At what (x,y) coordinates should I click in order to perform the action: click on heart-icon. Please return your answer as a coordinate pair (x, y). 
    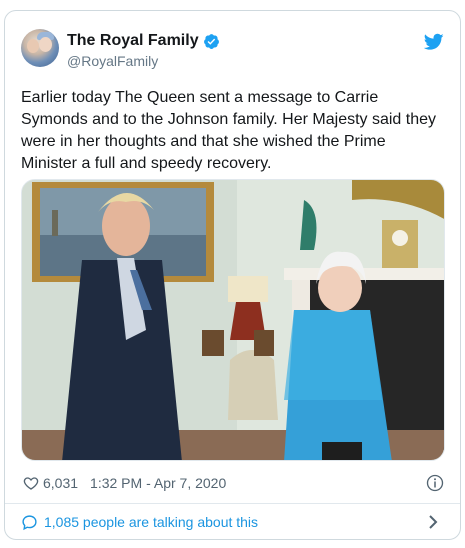
    Looking at the image, I should click on (31, 483).